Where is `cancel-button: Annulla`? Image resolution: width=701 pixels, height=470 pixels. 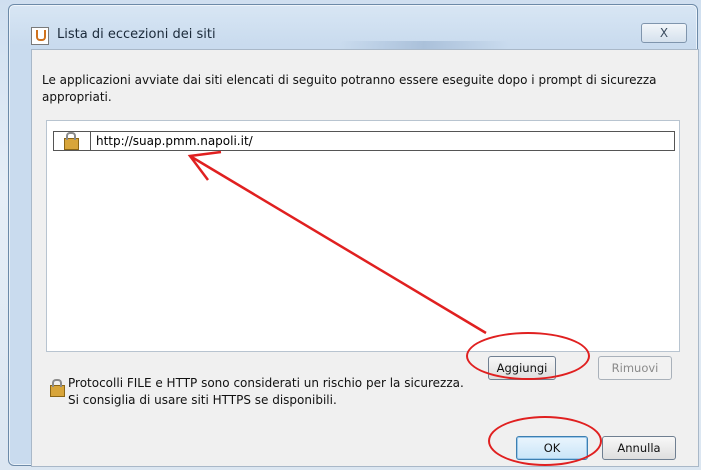 cancel-button: Annulla is located at coordinates (639, 448).